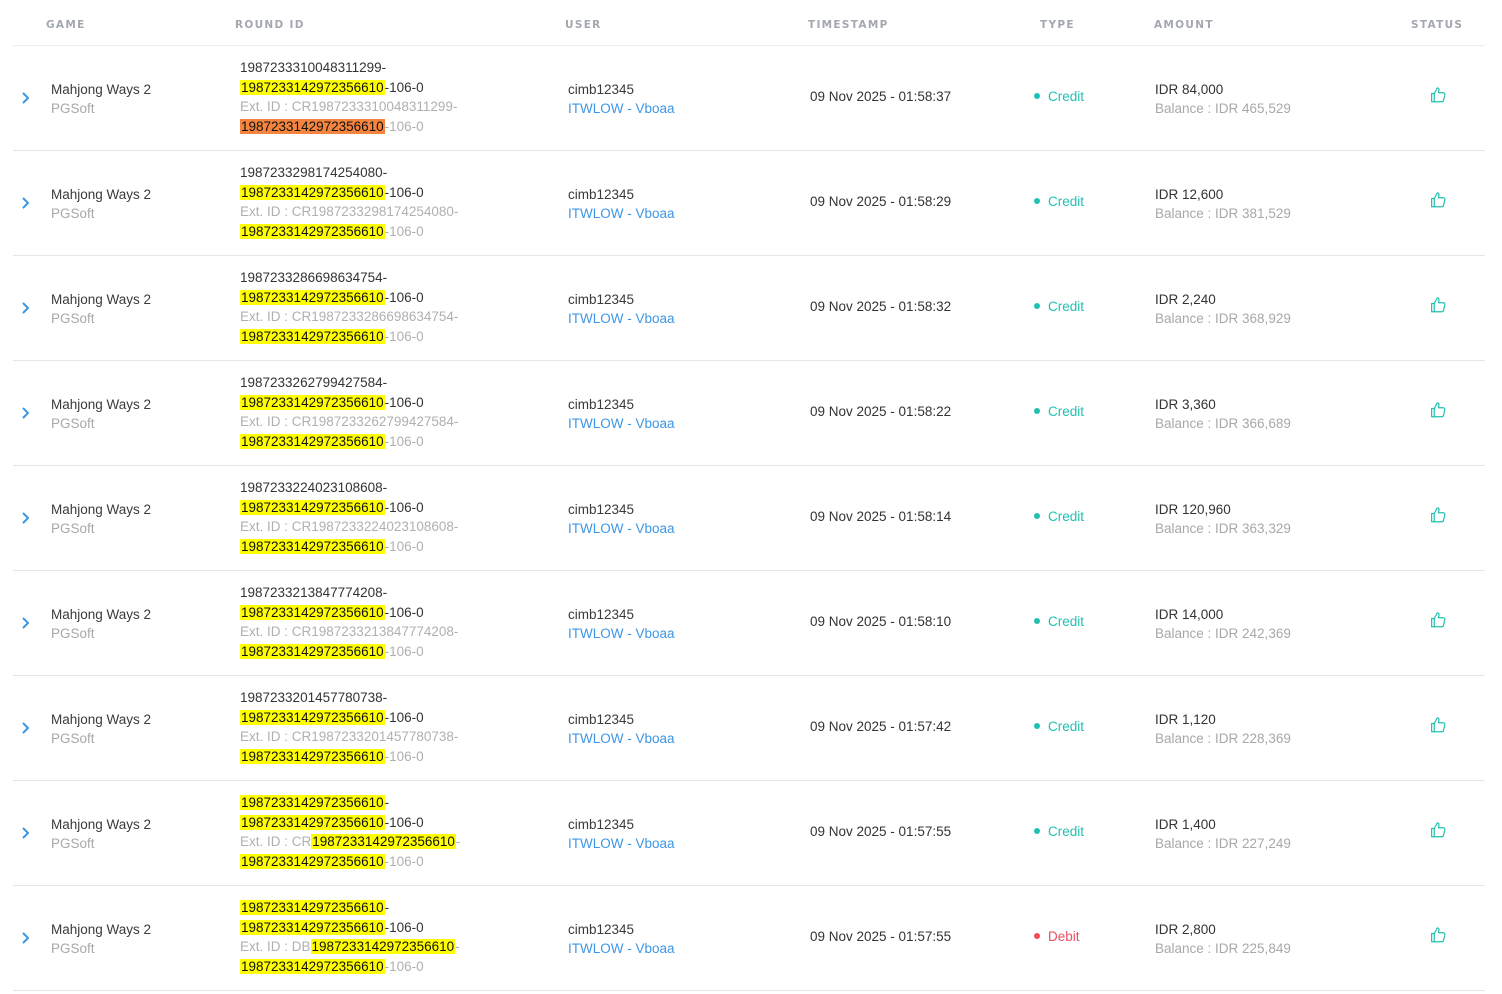 This screenshot has width=1502, height=994. Describe the element at coordinates (848, 25) in the screenshot. I see `header-timestamp: TIMESTAMP` at that location.